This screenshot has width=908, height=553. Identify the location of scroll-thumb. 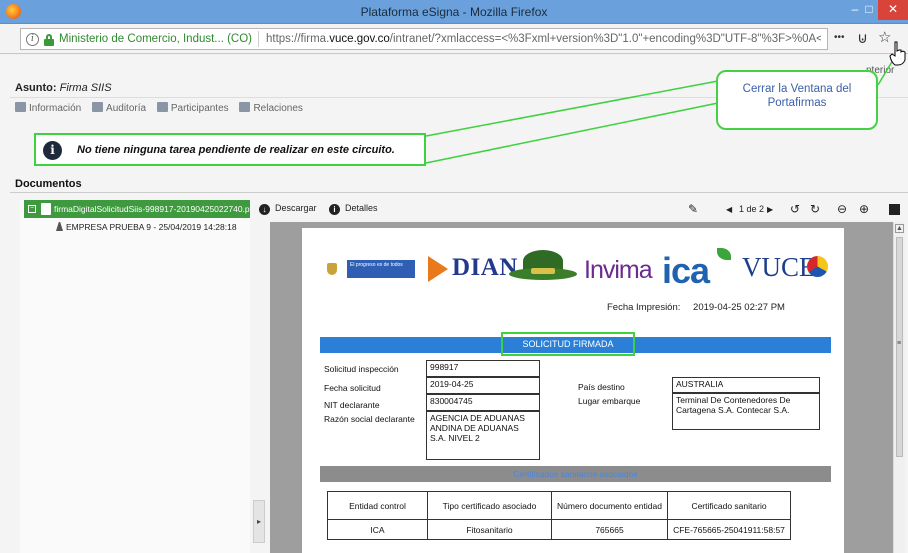
(899, 347).